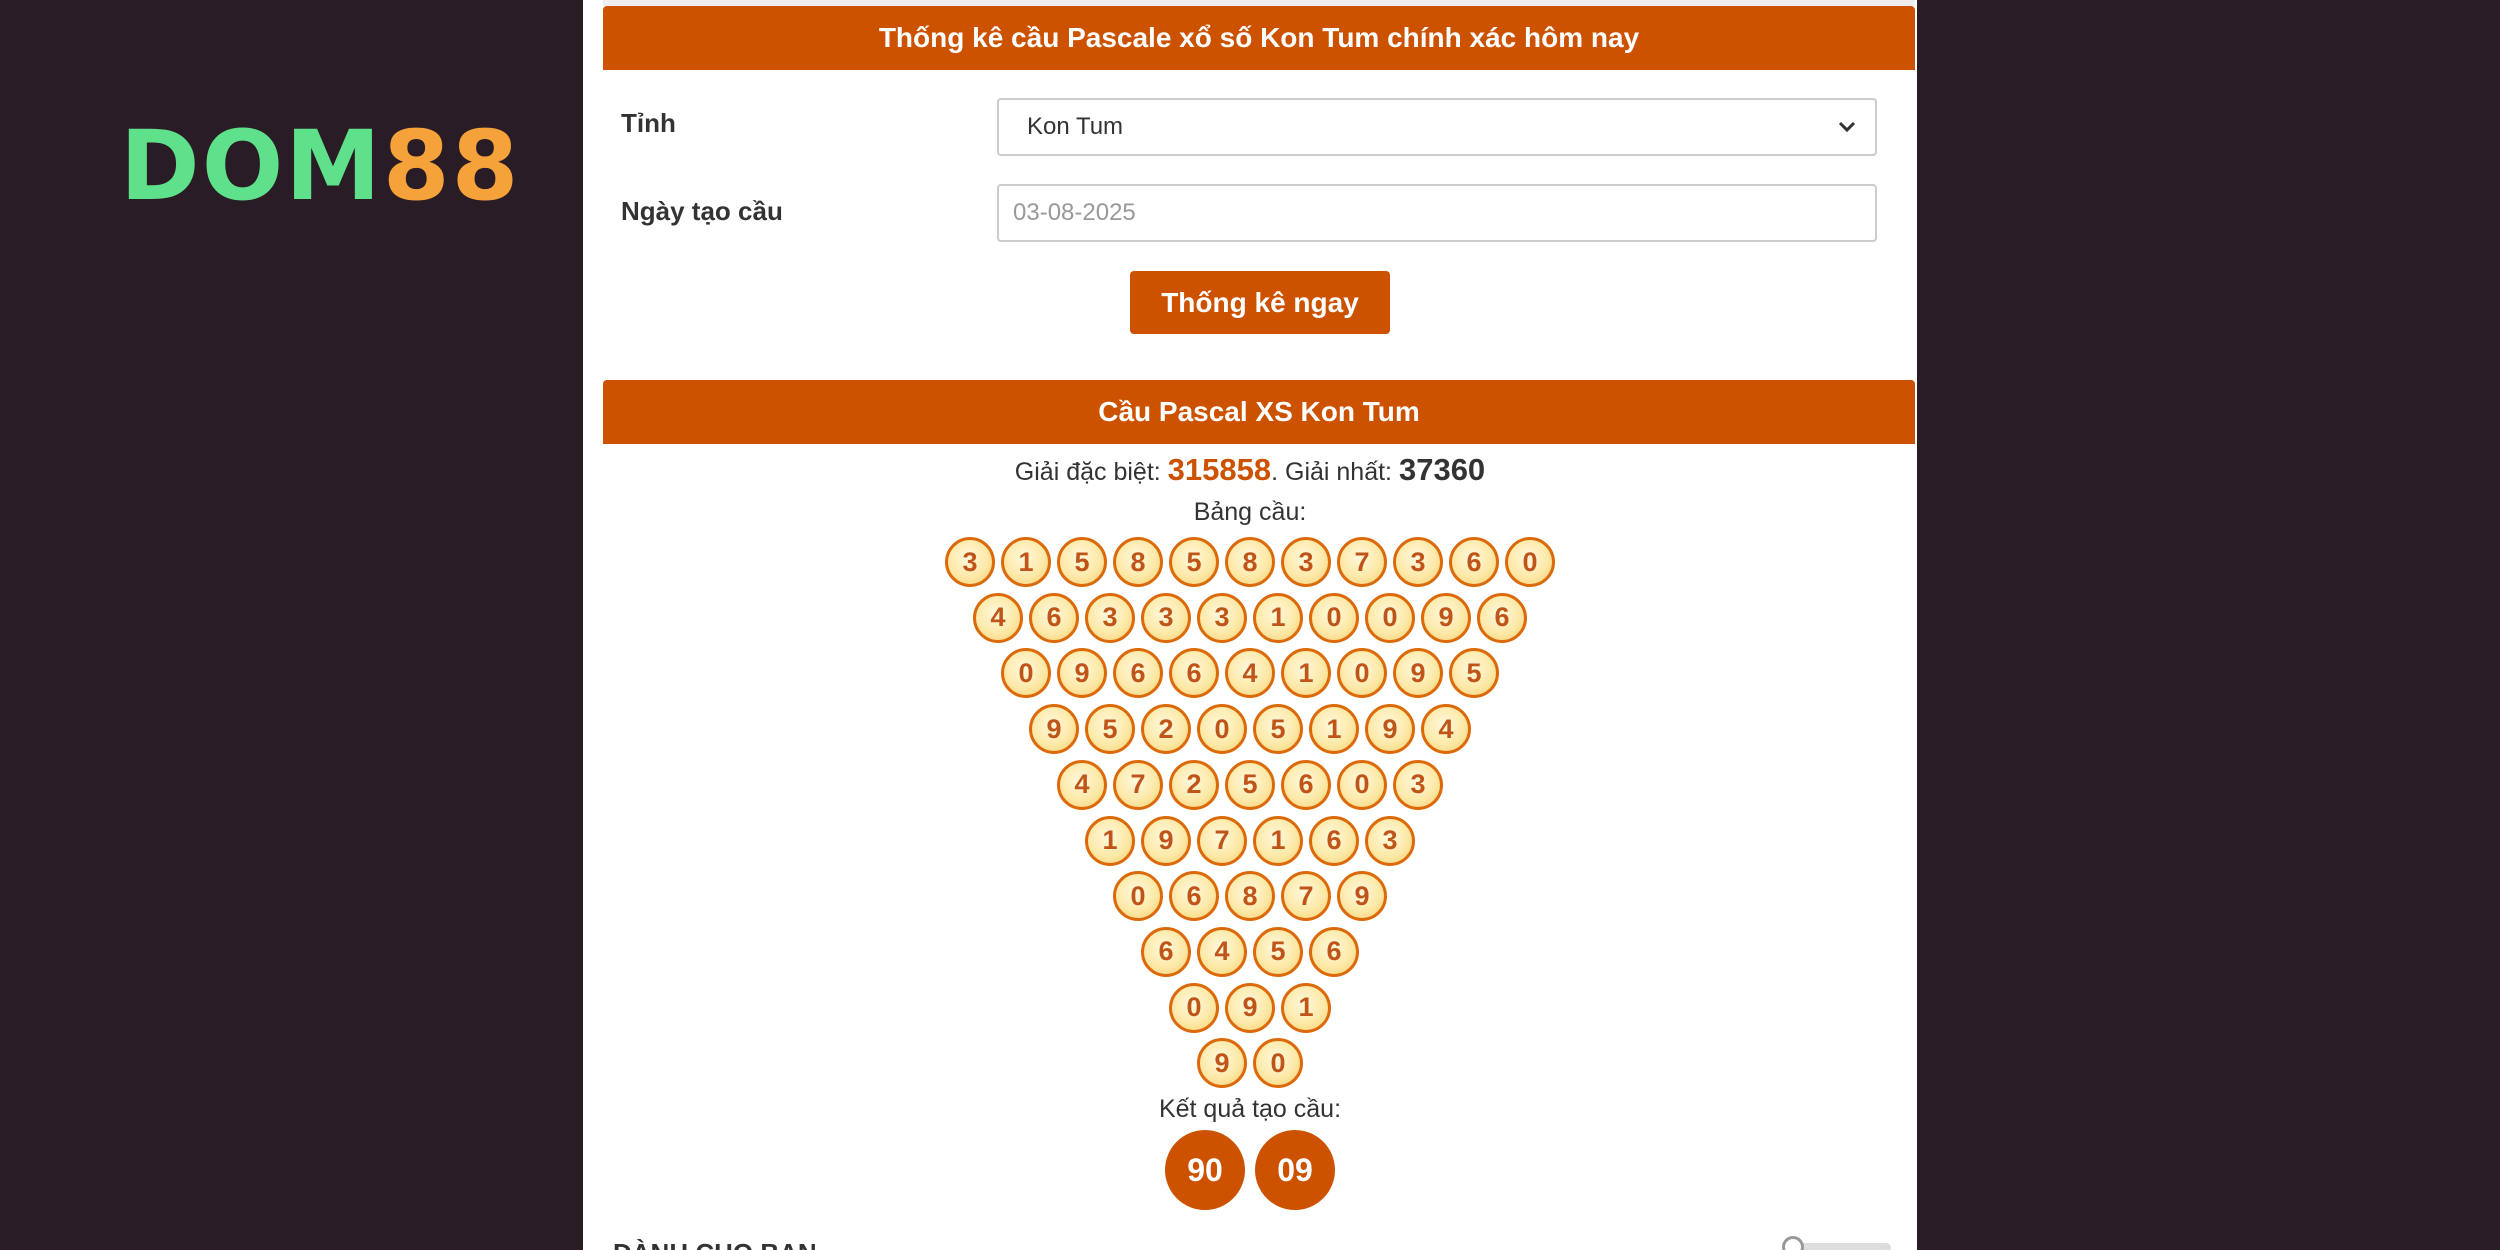 This screenshot has height=1250, width=2500. What do you see at coordinates (1250, 840) in the screenshot?
I see `grid-row: 197163` at bounding box center [1250, 840].